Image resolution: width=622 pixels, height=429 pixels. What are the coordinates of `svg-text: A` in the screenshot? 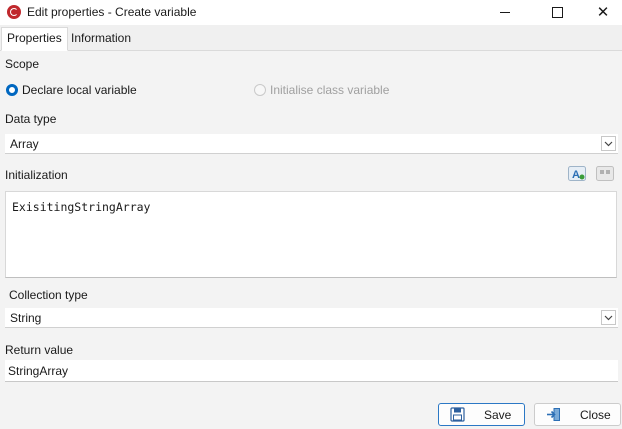 It's located at (576, 175).